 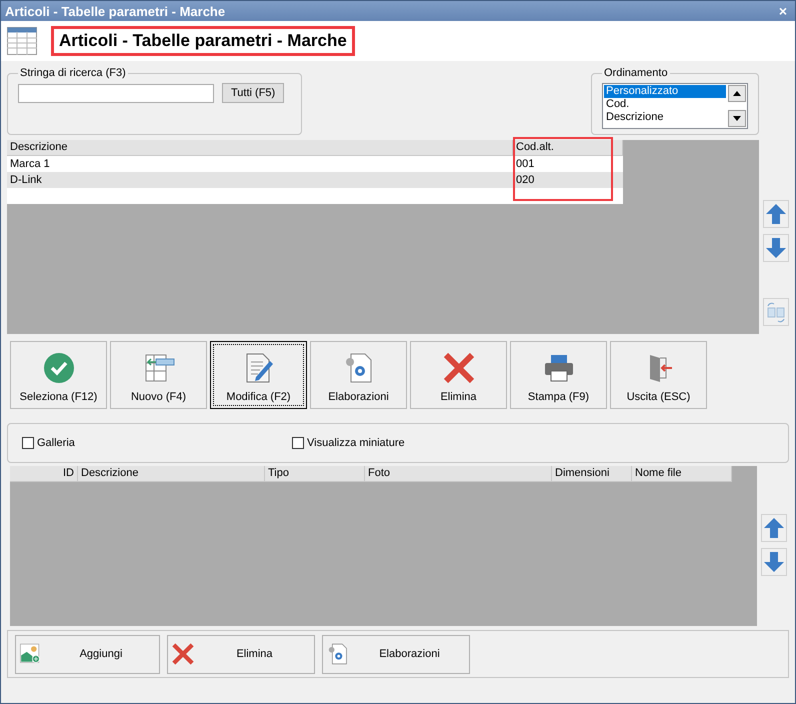 I want to click on search-label: Stringa di ricerca (F3), so click(x=73, y=73).